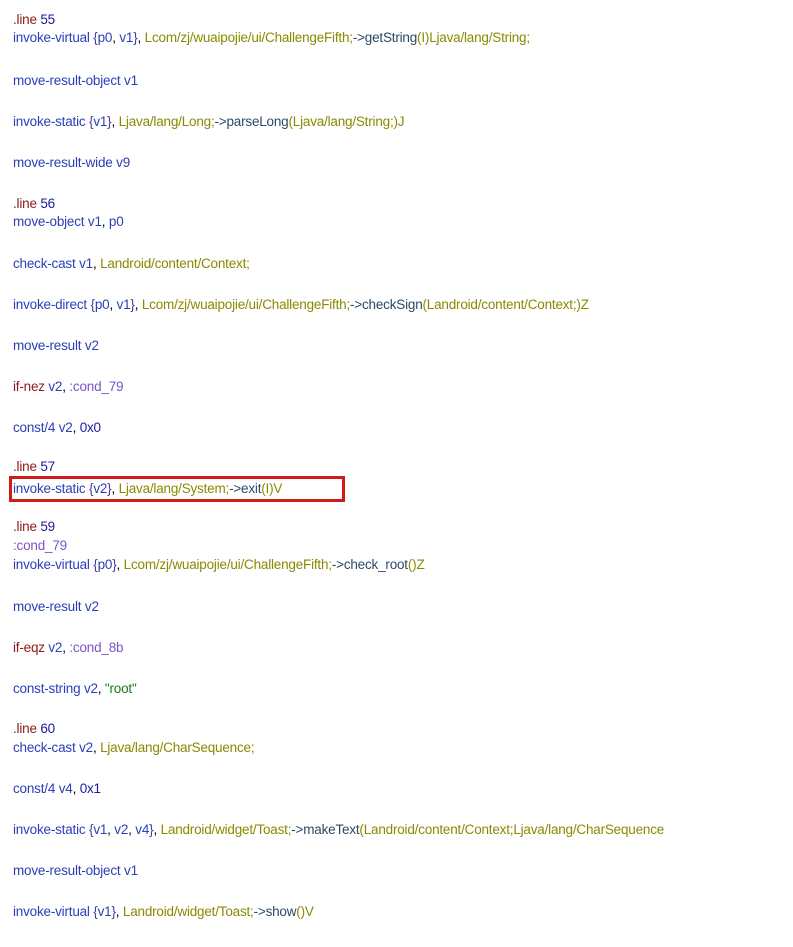  I want to click on method-signature: (Landroid/content/Context;)Z, so click(505, 304).